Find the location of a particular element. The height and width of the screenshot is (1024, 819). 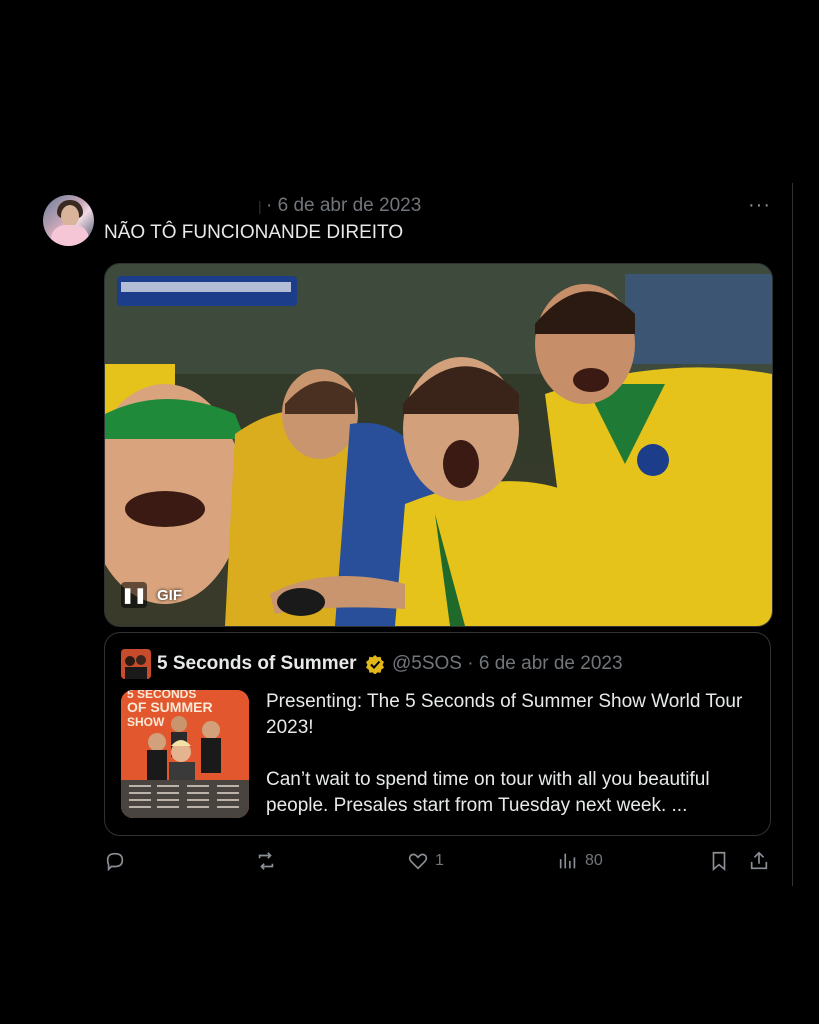

svg-text: OF SUMMER is located at coordinates (170, 707).